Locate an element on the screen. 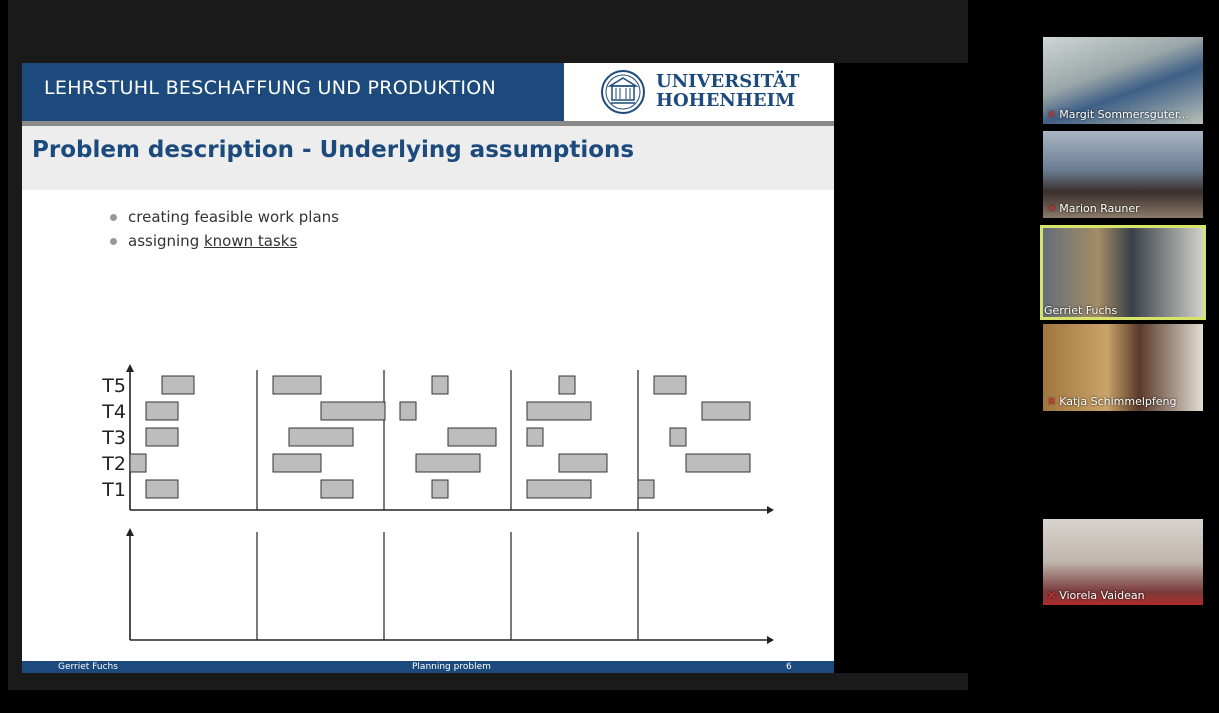 This screenshot has height=713, width=1219. participant-name-tag: Gerriet Fuchs is located at coordinates (1080, 310).